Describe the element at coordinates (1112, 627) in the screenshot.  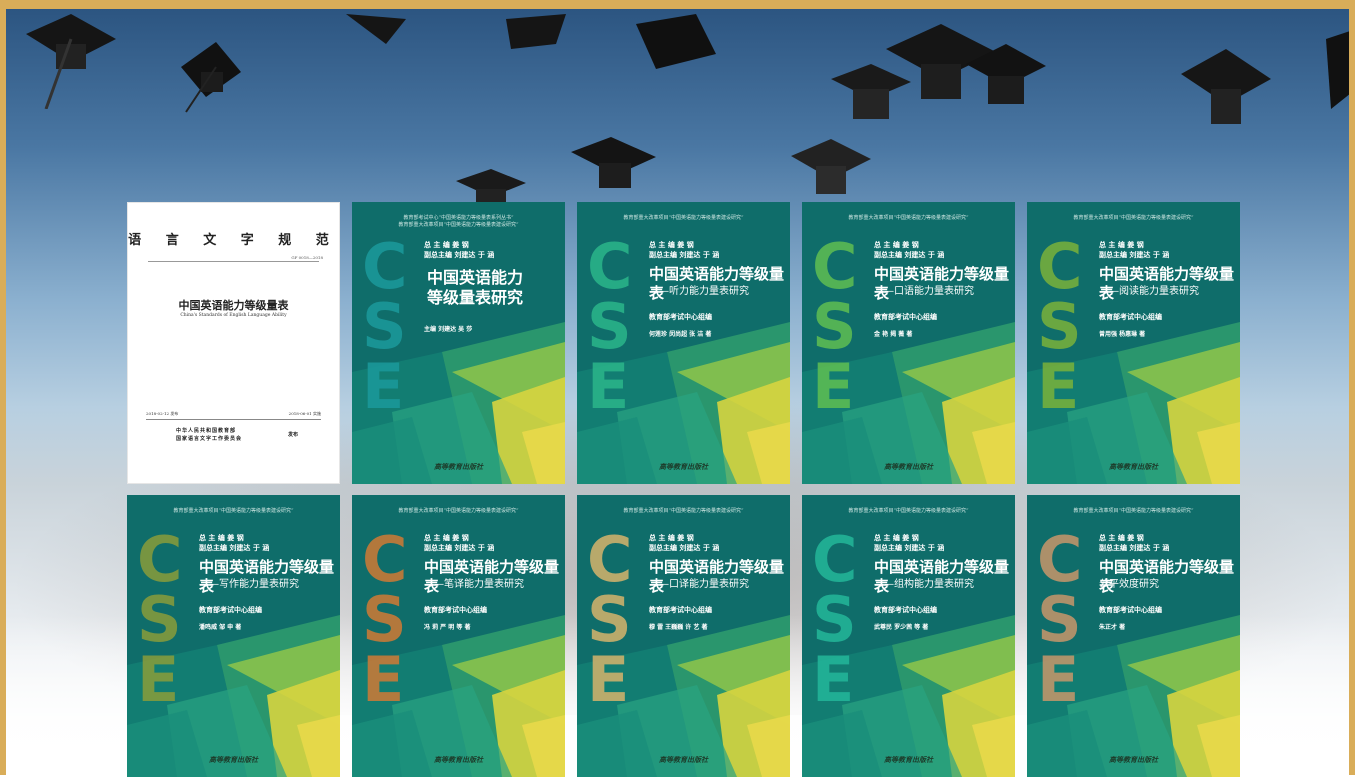
I see `book-authors: 朱正才 著` at that location.